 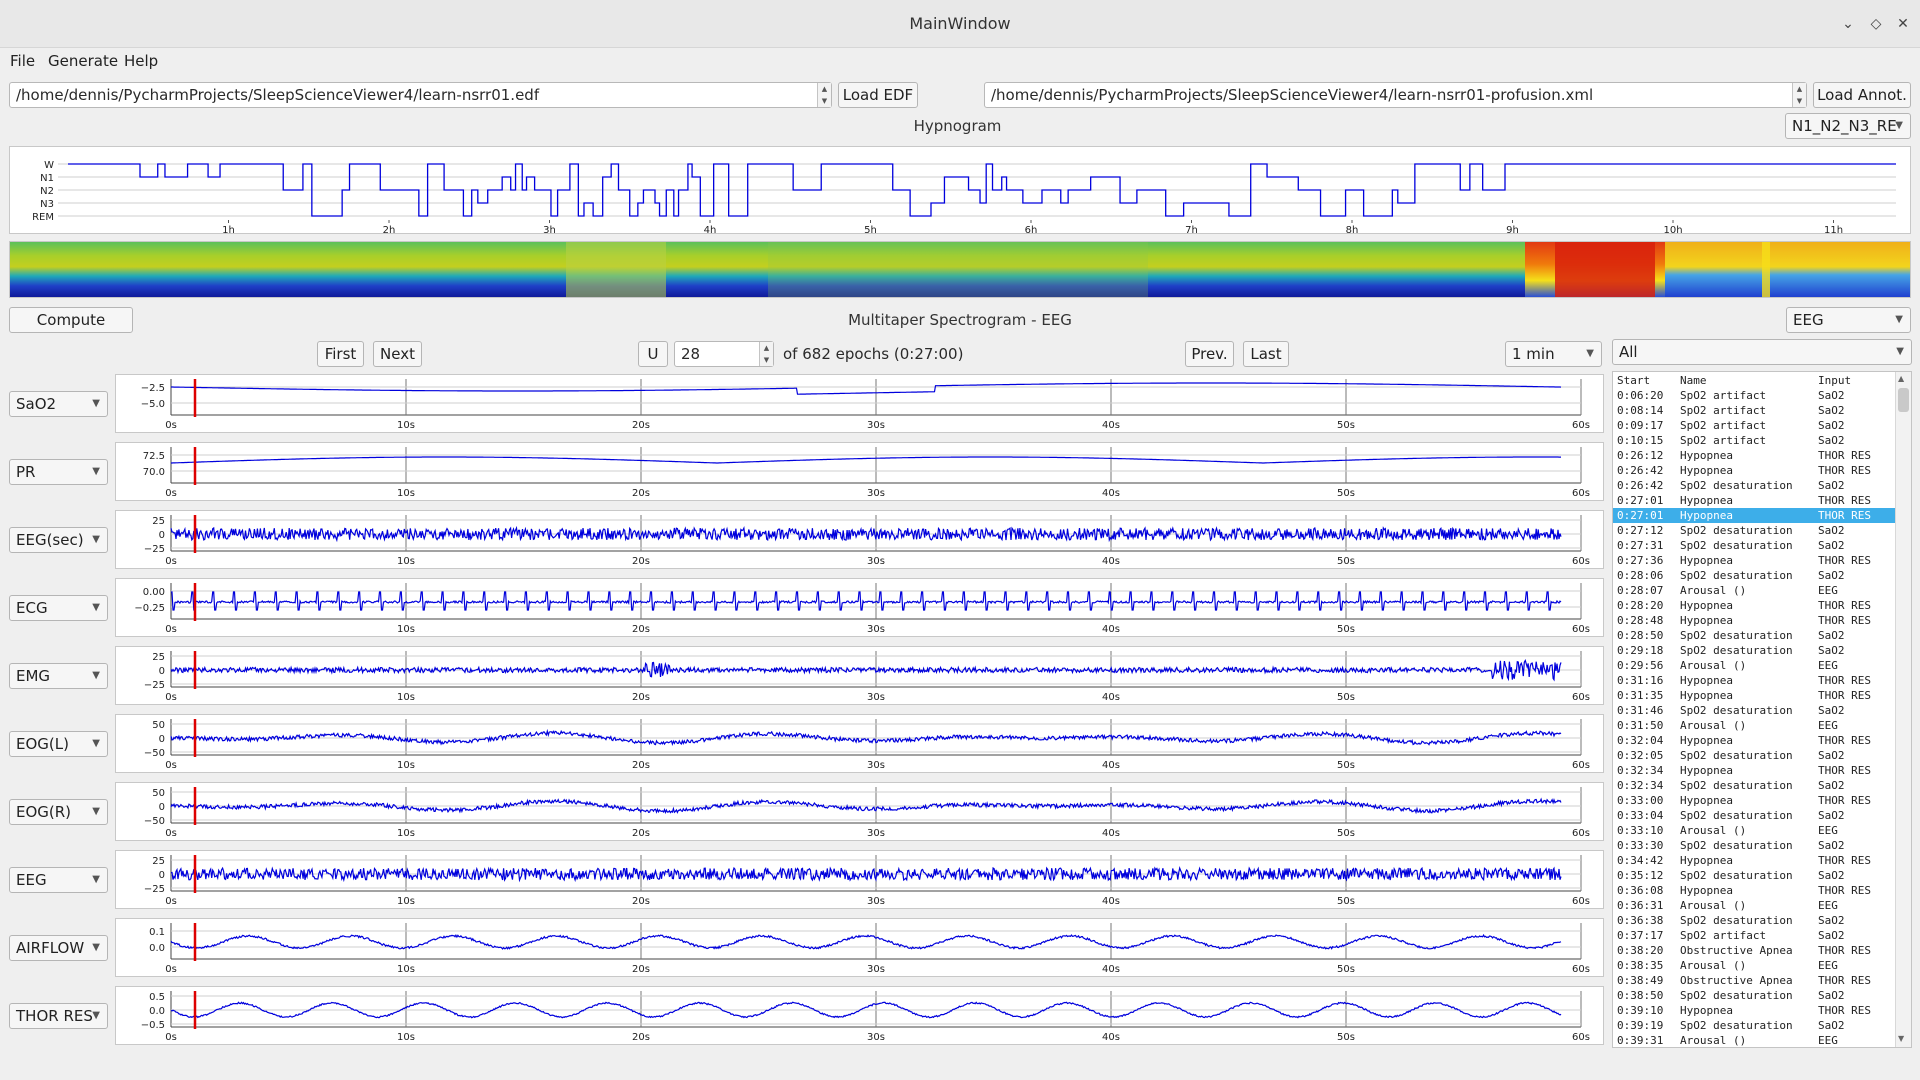 I want to click on update-button: U, so click(x=653, y=354).